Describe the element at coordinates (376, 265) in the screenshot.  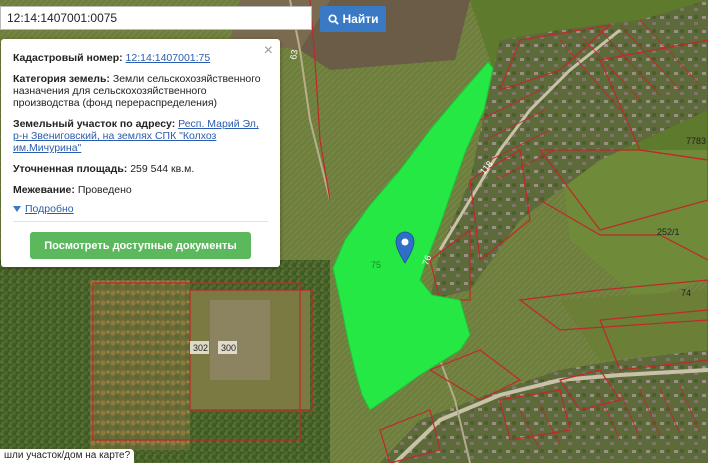
I see `label-plot-75: 75` at that location.